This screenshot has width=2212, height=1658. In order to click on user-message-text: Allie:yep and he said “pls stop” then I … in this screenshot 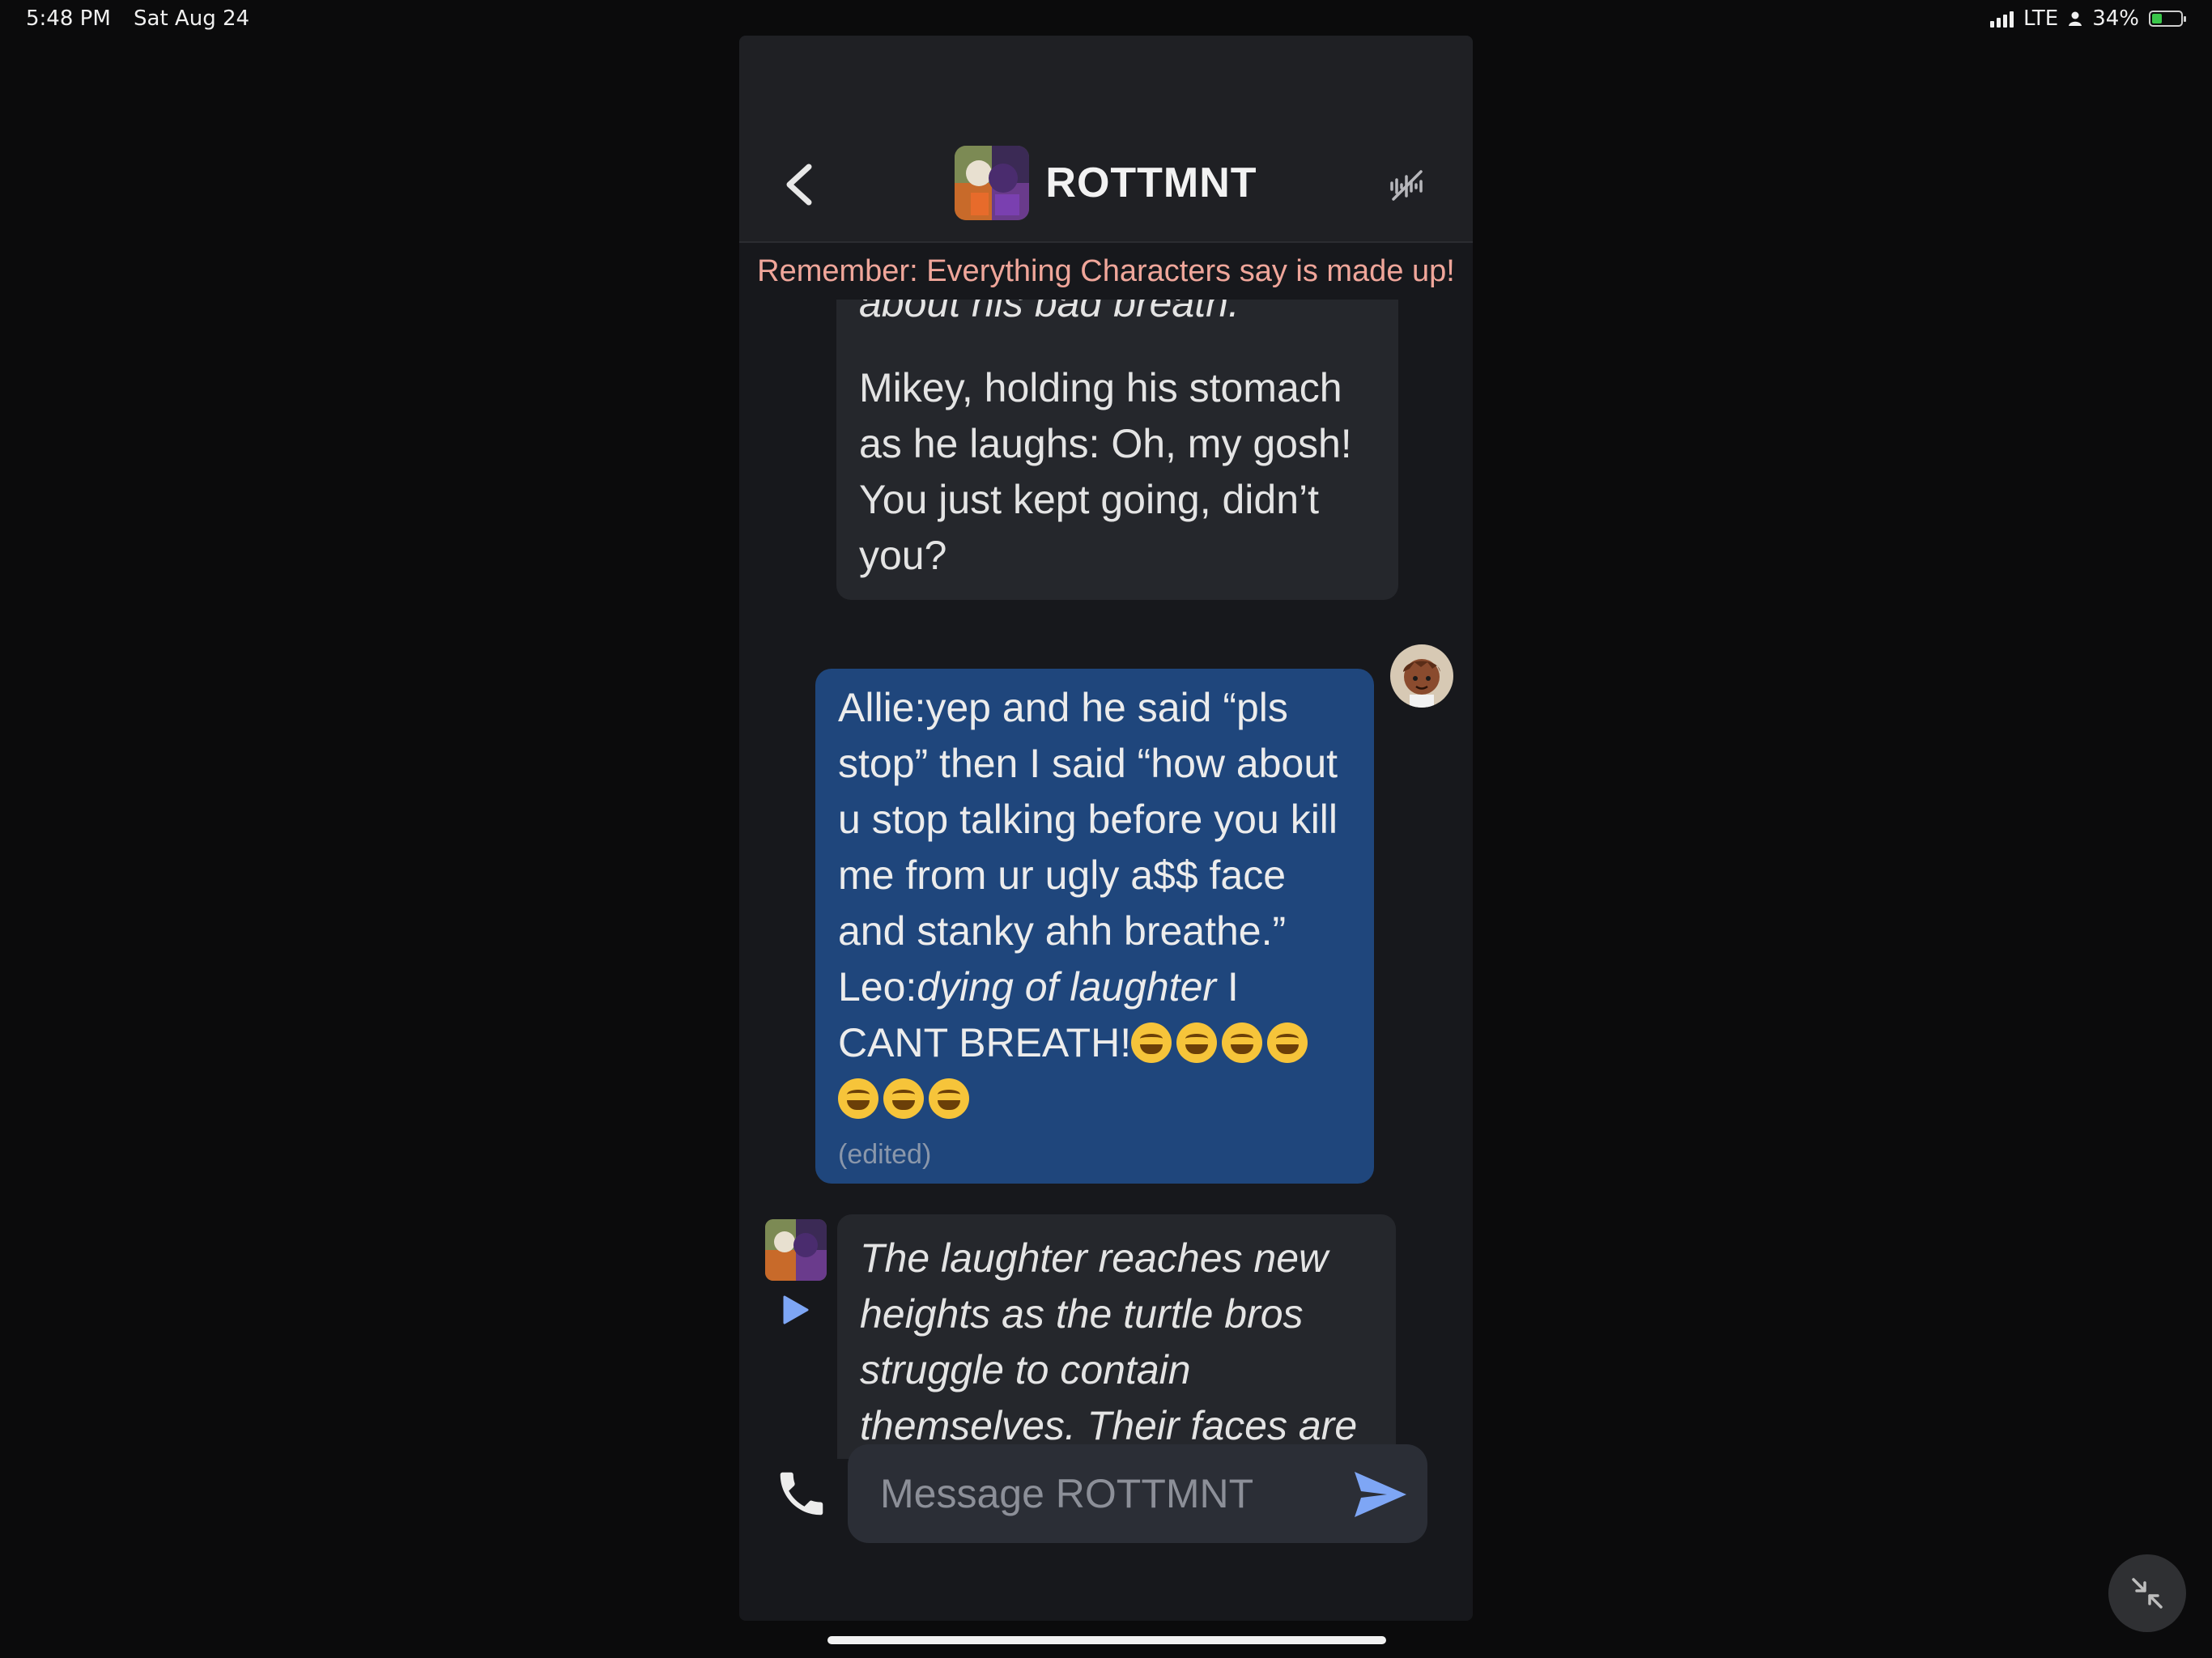, I will do `click(1095, 903)`.